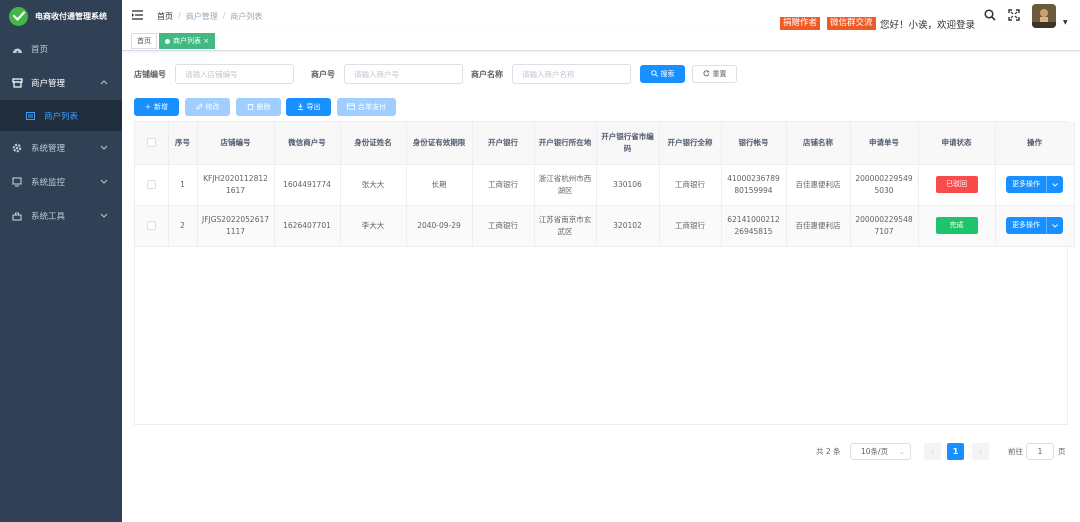  What do you see at coordinates (307, 143) in the screenshot?
I see `column-header: 微信商户号` at bounding box center [307, 143].